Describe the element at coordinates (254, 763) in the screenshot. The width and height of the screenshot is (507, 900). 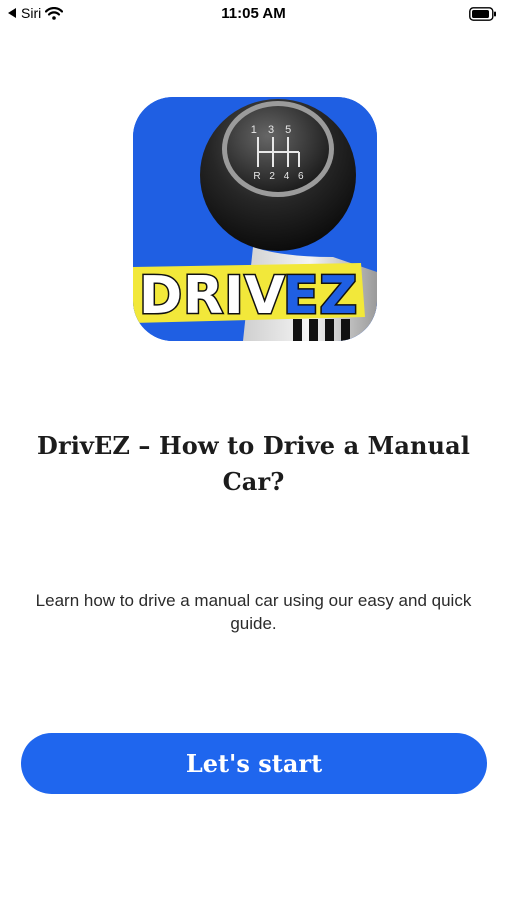
I see `start-button: Let's start` at that location.